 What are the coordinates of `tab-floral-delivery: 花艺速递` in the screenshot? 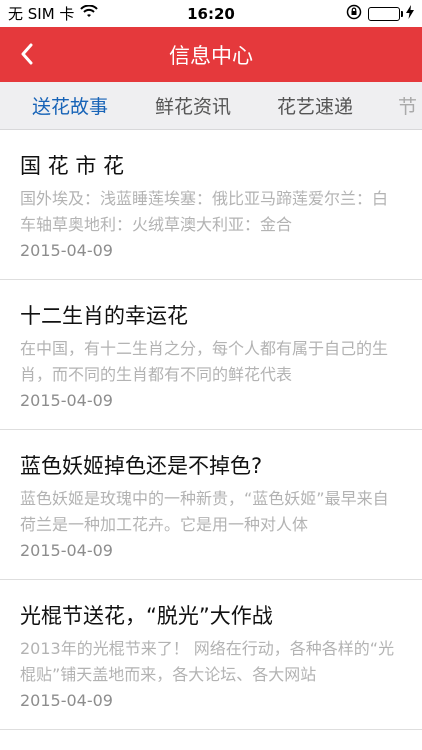 It's located at (315, 105).